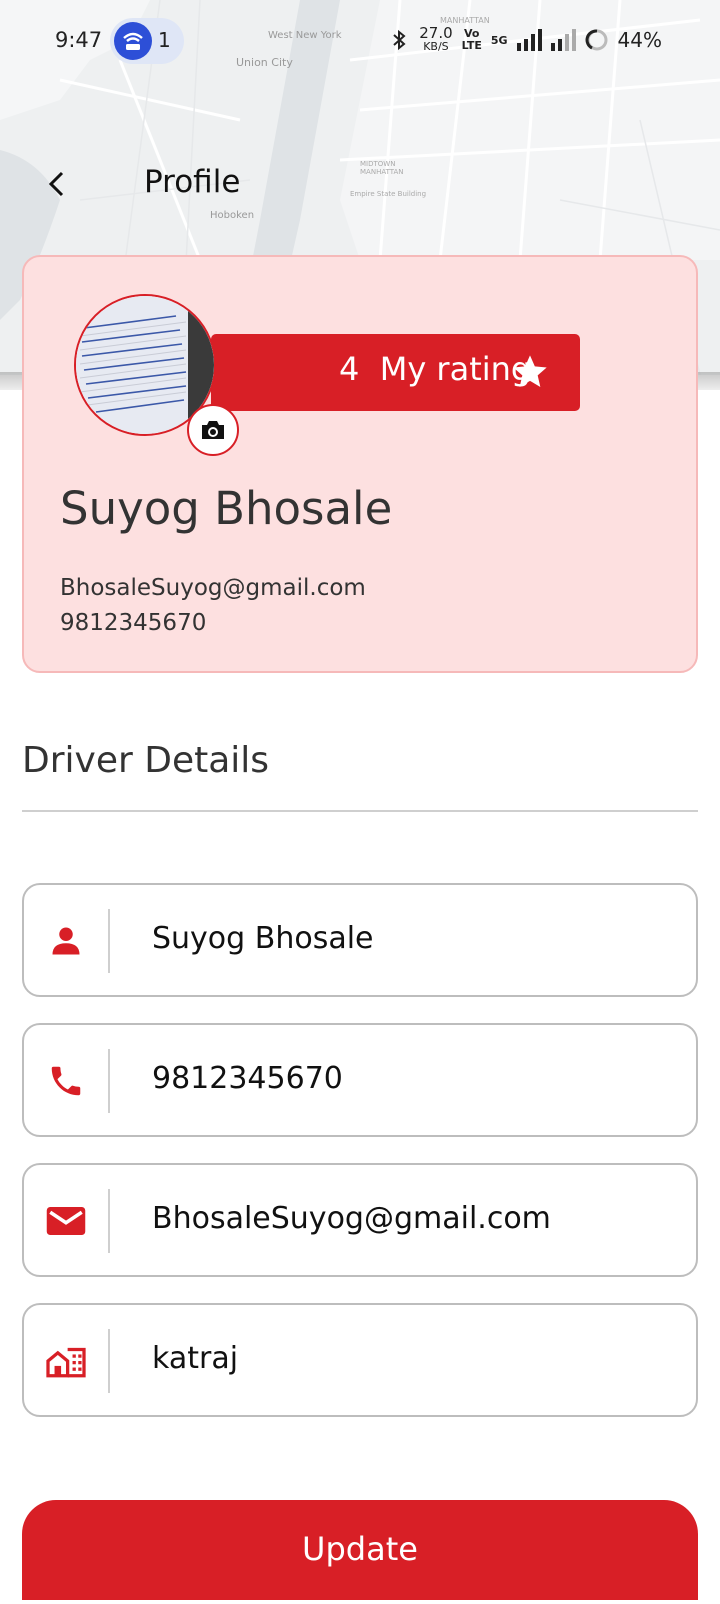 Image resolution: width=720 pixels, height=1604 pixels. I want to click on bluetooth-icon, so click(399, 40).